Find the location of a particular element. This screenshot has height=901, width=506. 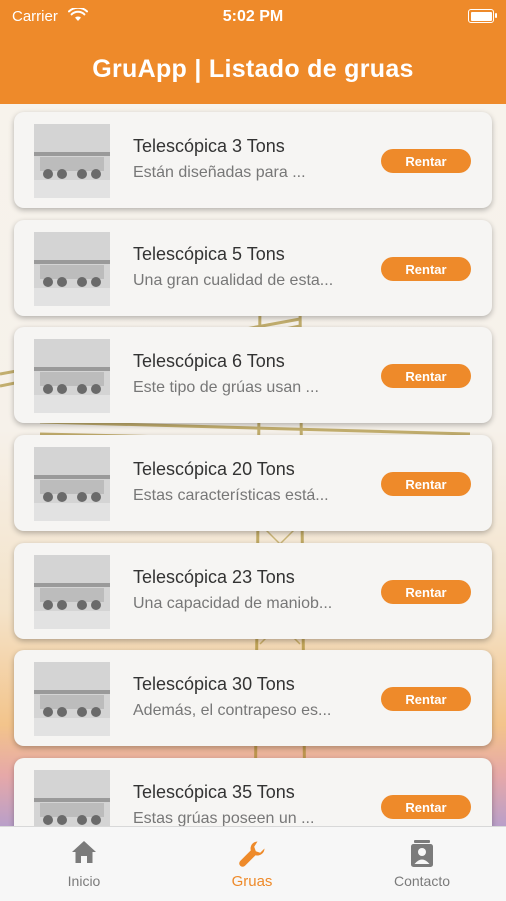

crane-title: Telescópica 6 Tons is located at coordinates (209, 361).